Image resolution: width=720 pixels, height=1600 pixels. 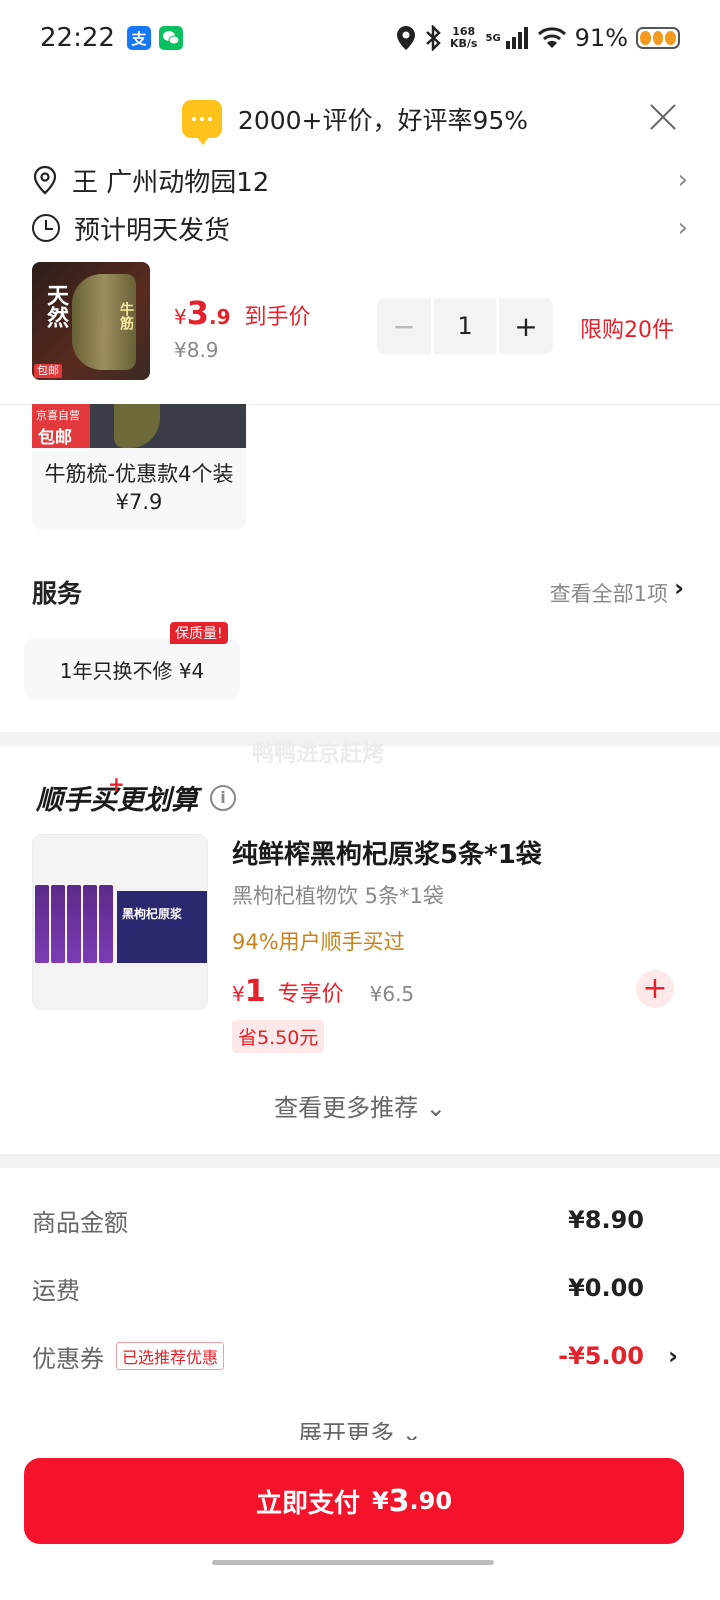 What do you see at coordinates (132, 669) in the screenshot?
I see `service-option: 1年只换不修 ¥4` at bounding box center [132, 669].